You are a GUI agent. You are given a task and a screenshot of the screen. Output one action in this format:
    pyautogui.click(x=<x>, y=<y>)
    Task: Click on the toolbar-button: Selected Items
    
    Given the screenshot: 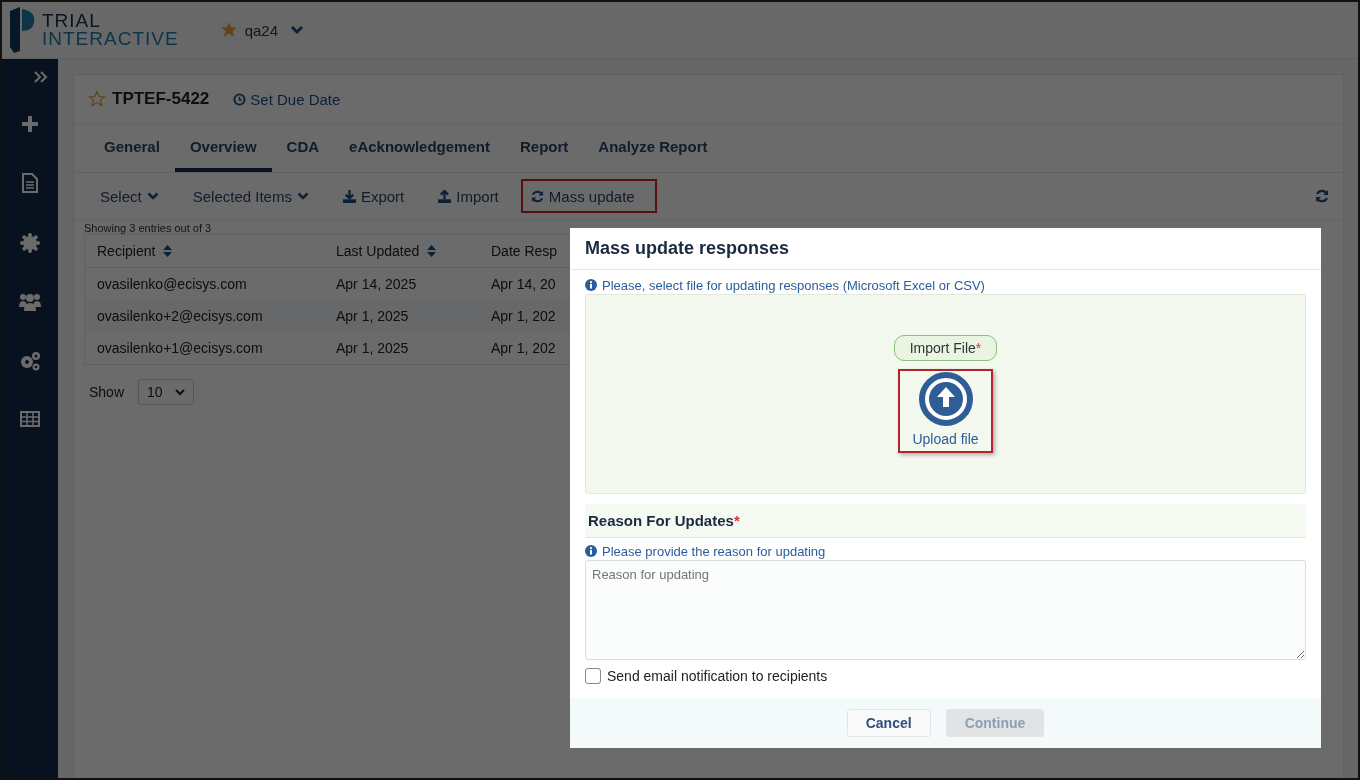 What is the action you would take?
    pyautogui.click(x=250, y=196)
    